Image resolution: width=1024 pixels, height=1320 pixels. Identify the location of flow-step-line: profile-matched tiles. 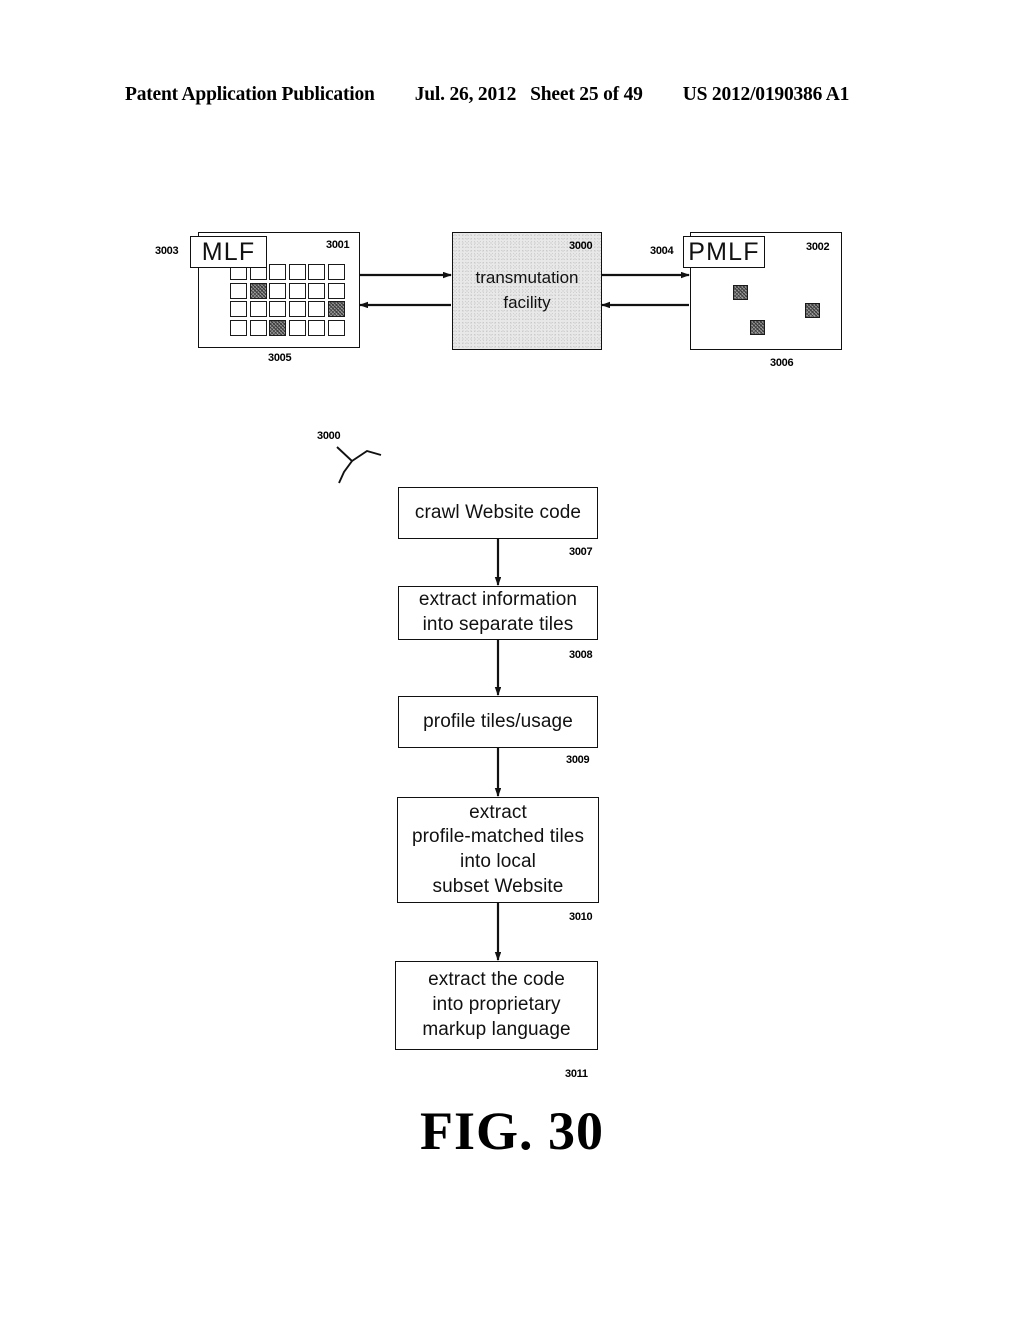
(498, 837).